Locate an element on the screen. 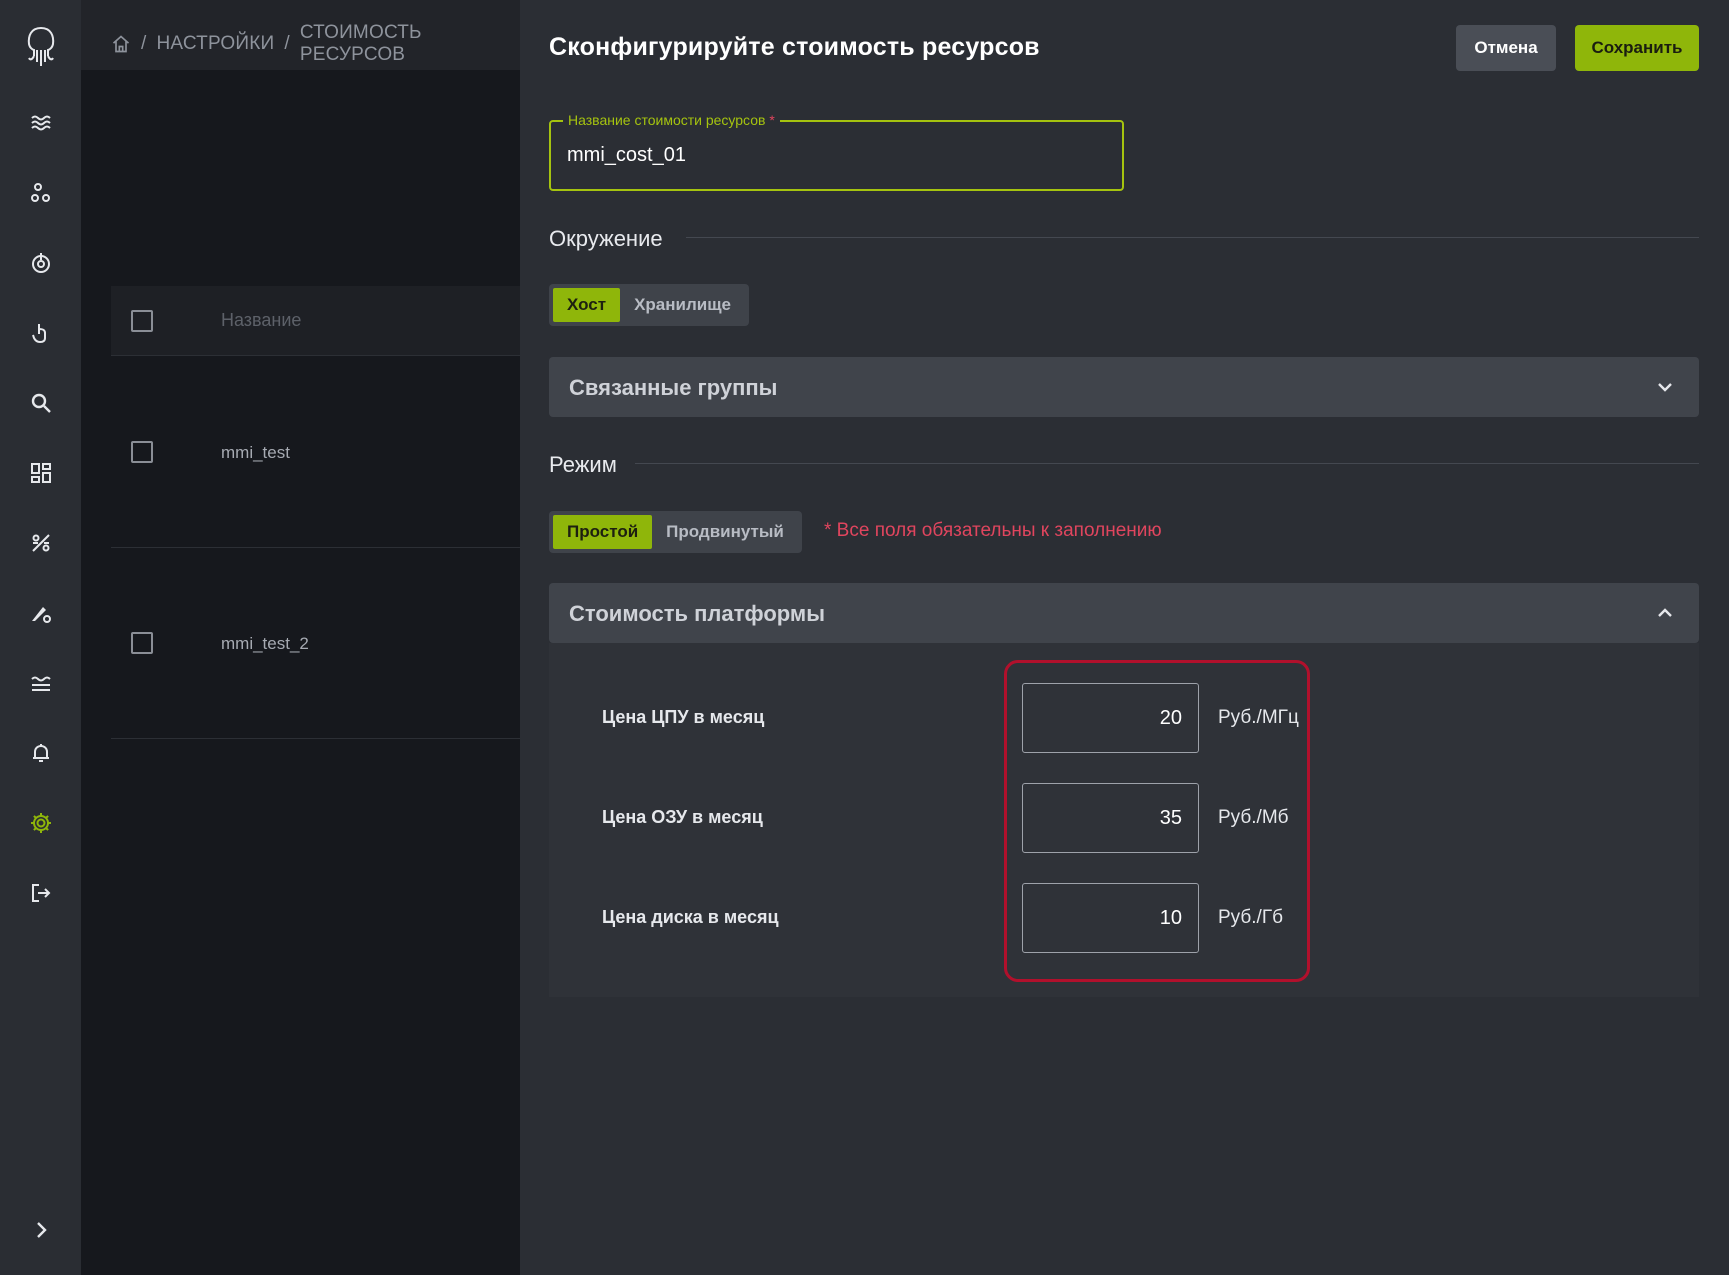 This screenshot has height=1275, width=1729. touch-icon is located at coordinates (41, 333).